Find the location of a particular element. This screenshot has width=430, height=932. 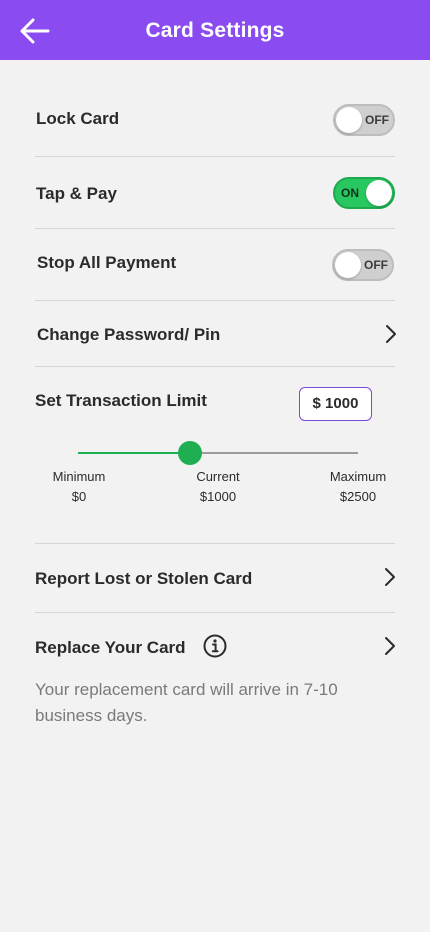

replace-card-label: Replace Your Card is located at coordinates (110, 648).